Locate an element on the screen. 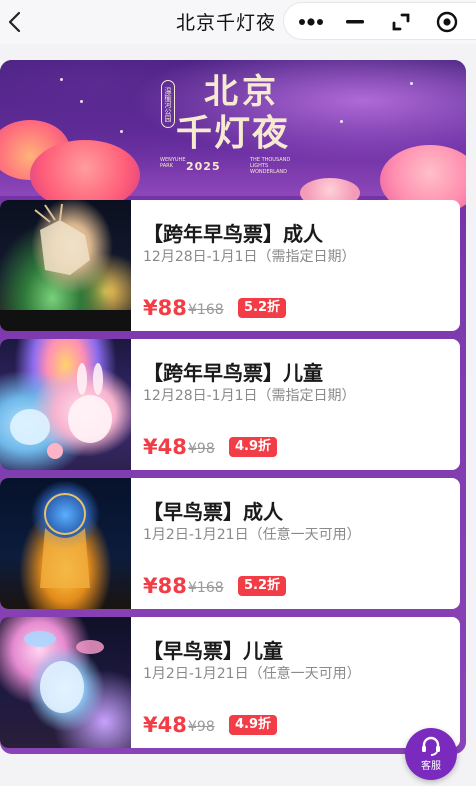 Image resolution: width=476 pixels, height=786 pixels. banner-subtitle-left: WENYUHE PARK is located at coordinates (173, 163).